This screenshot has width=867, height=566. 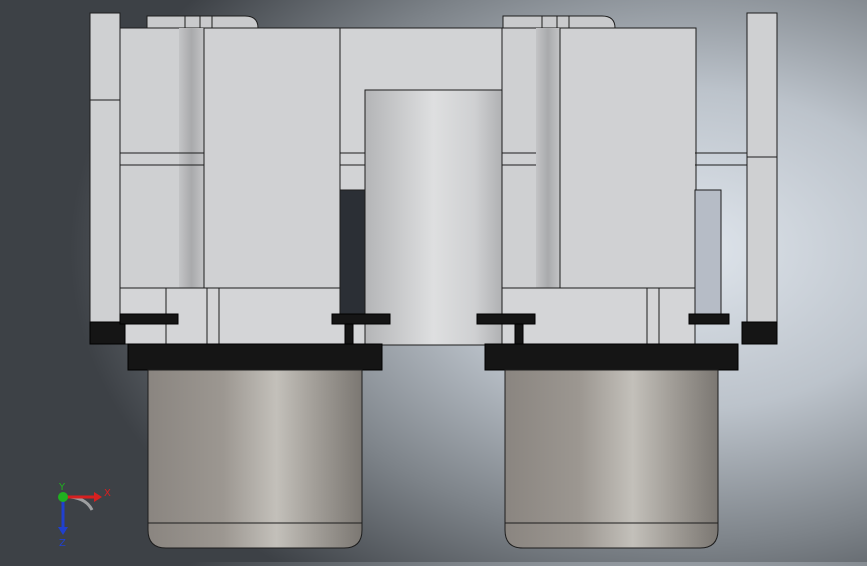 I want to click on axis-z-label: Z, so click(x=62, y=543).